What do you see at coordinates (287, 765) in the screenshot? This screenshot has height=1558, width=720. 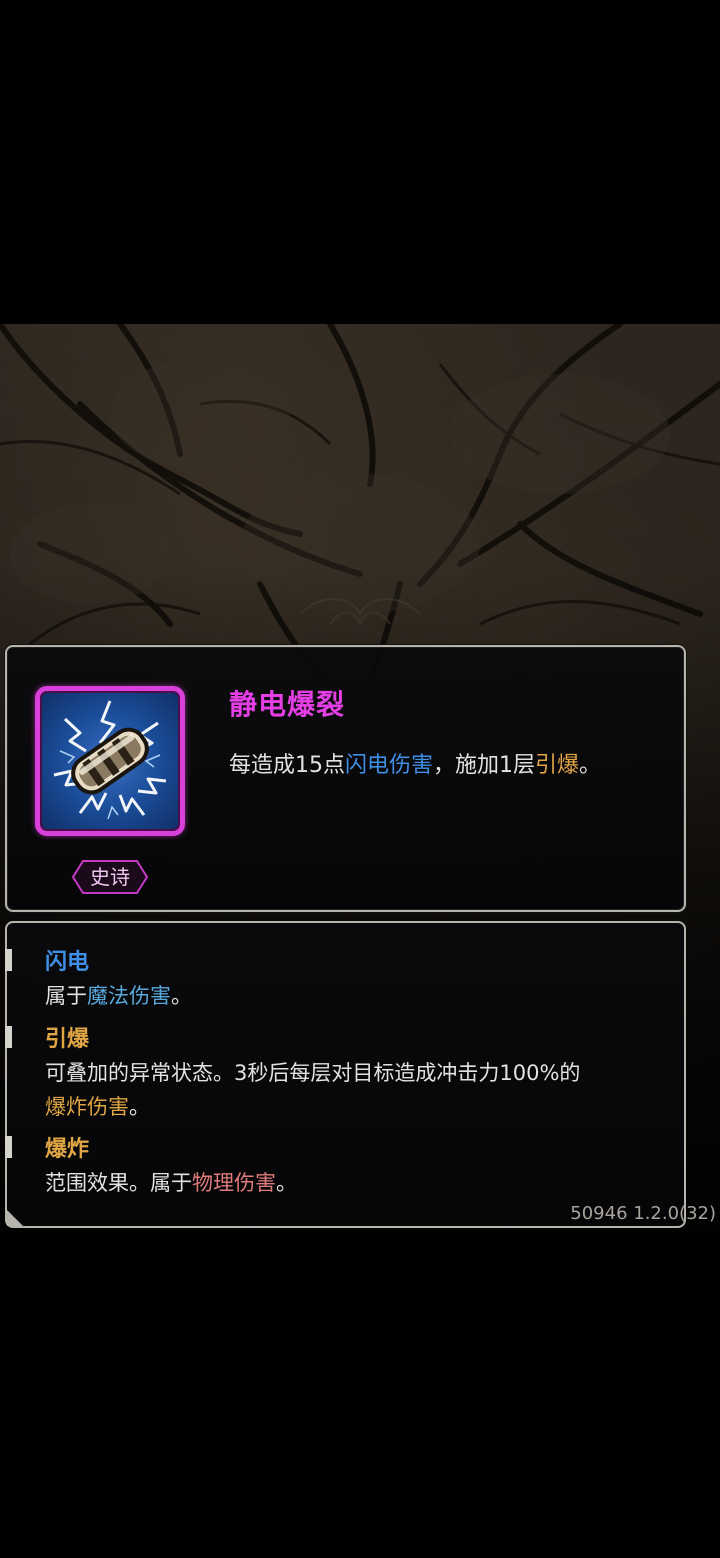 I see `skill-description-text: 每造成15点` at bounding box center [287, 765].